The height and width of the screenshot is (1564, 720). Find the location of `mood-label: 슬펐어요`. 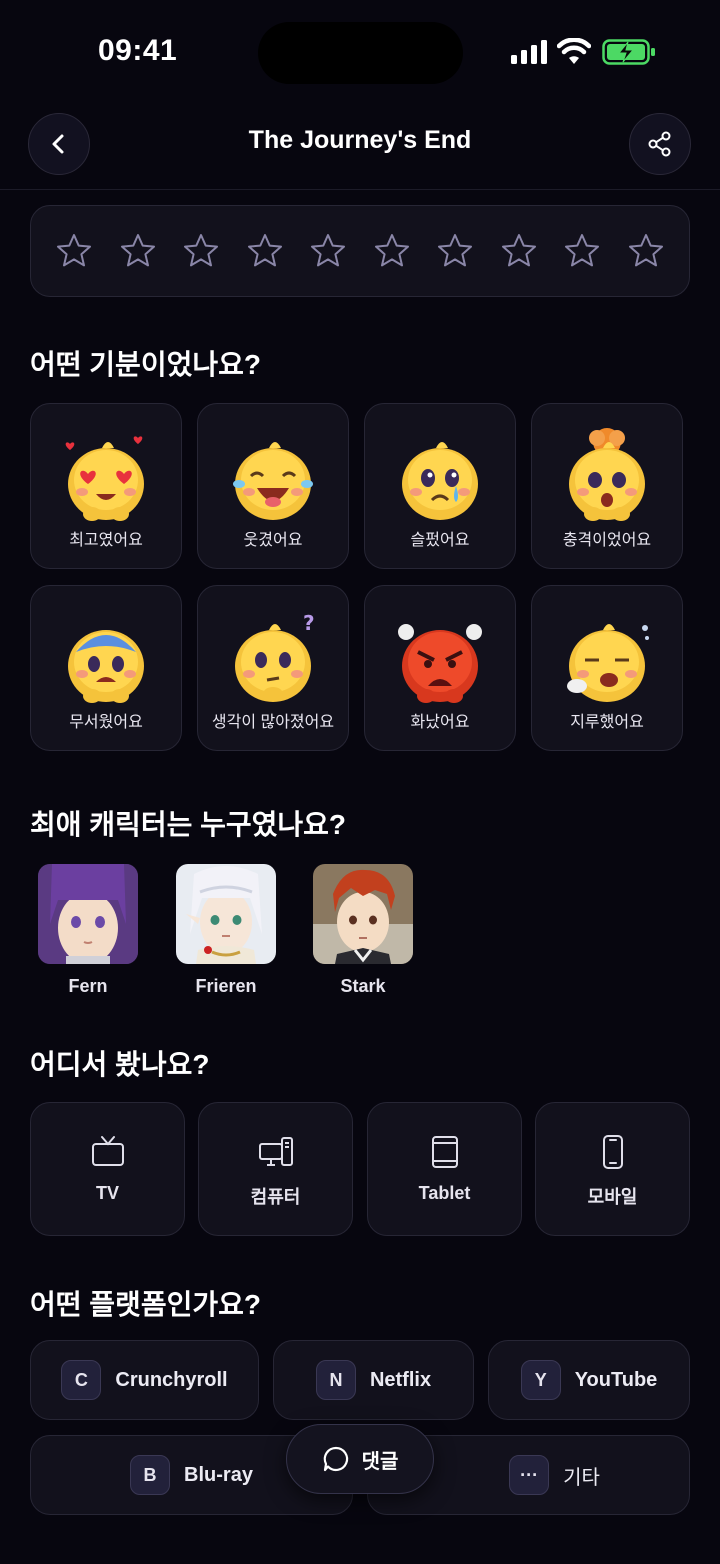

mood-label: 슬펐어요 is located at coordinates (440, 540).